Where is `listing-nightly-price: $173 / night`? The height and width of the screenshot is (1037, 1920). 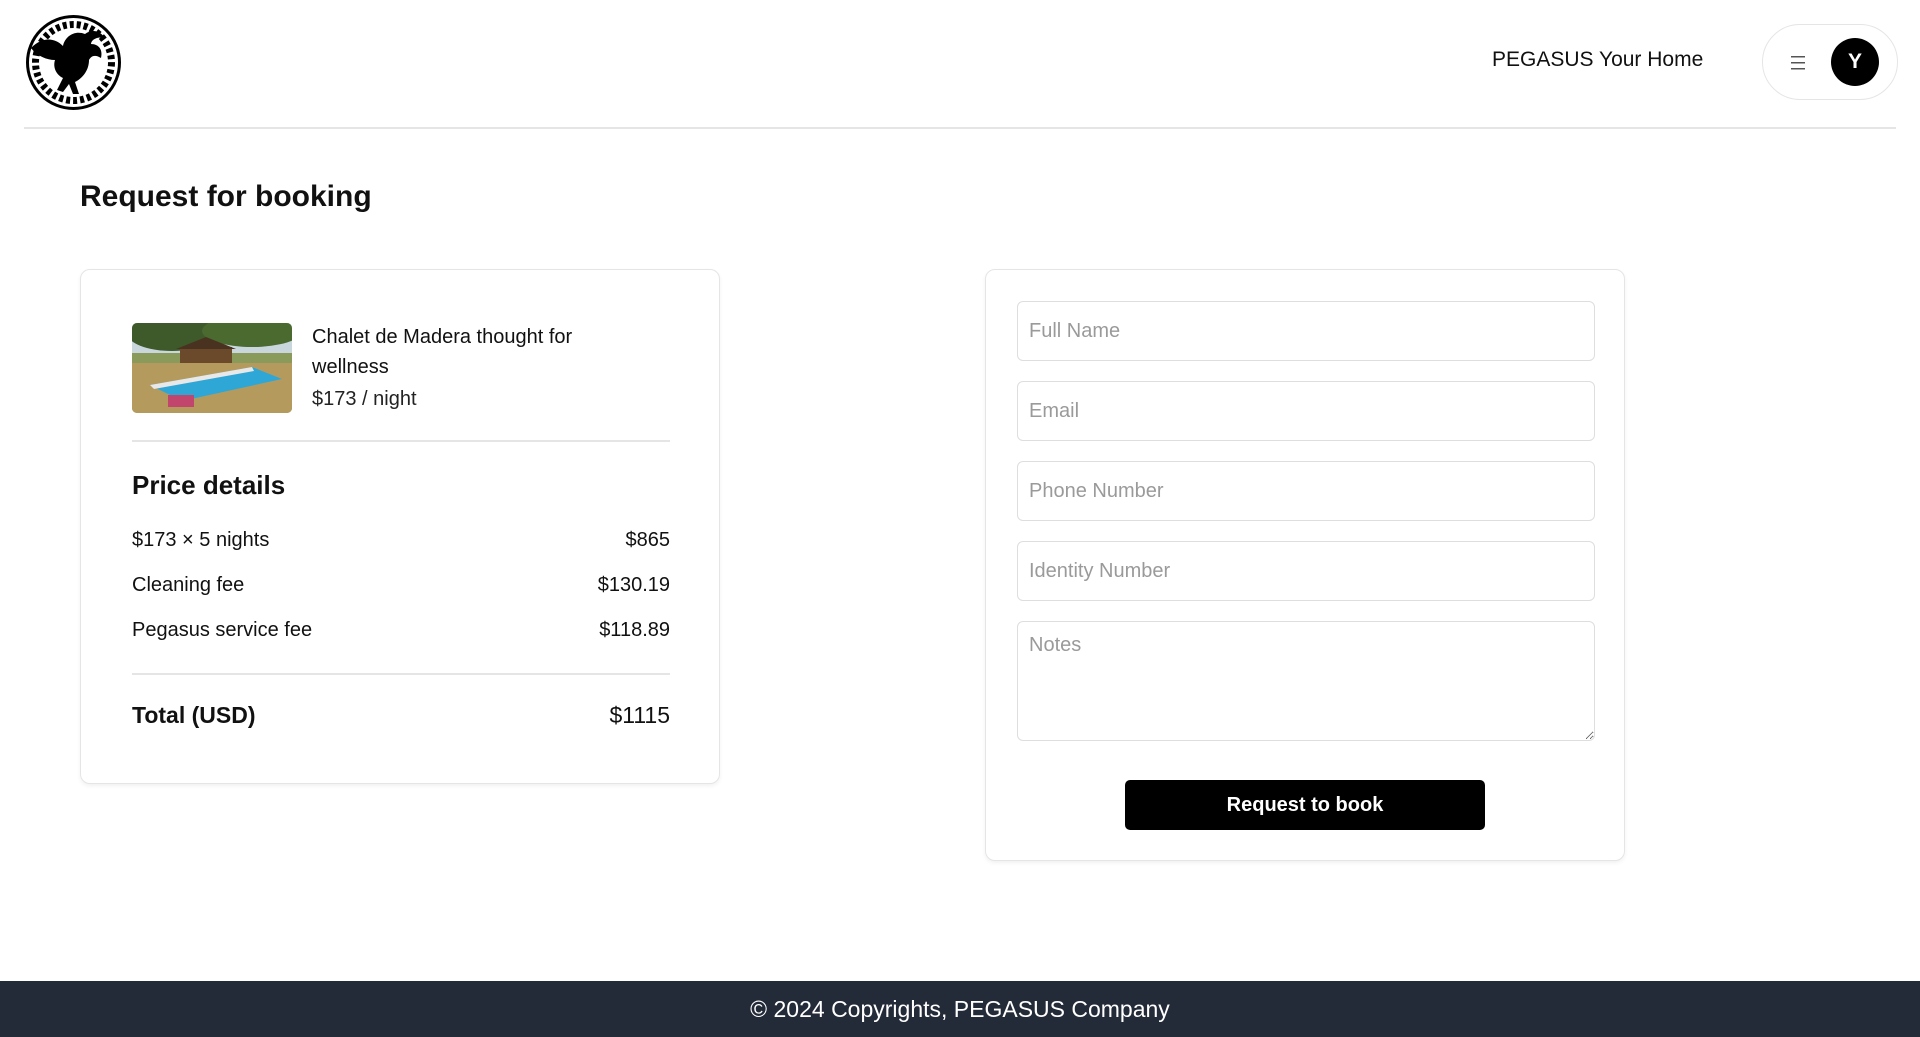 listing-nightly-price: $173 / night is located at coordinates (364, 399).